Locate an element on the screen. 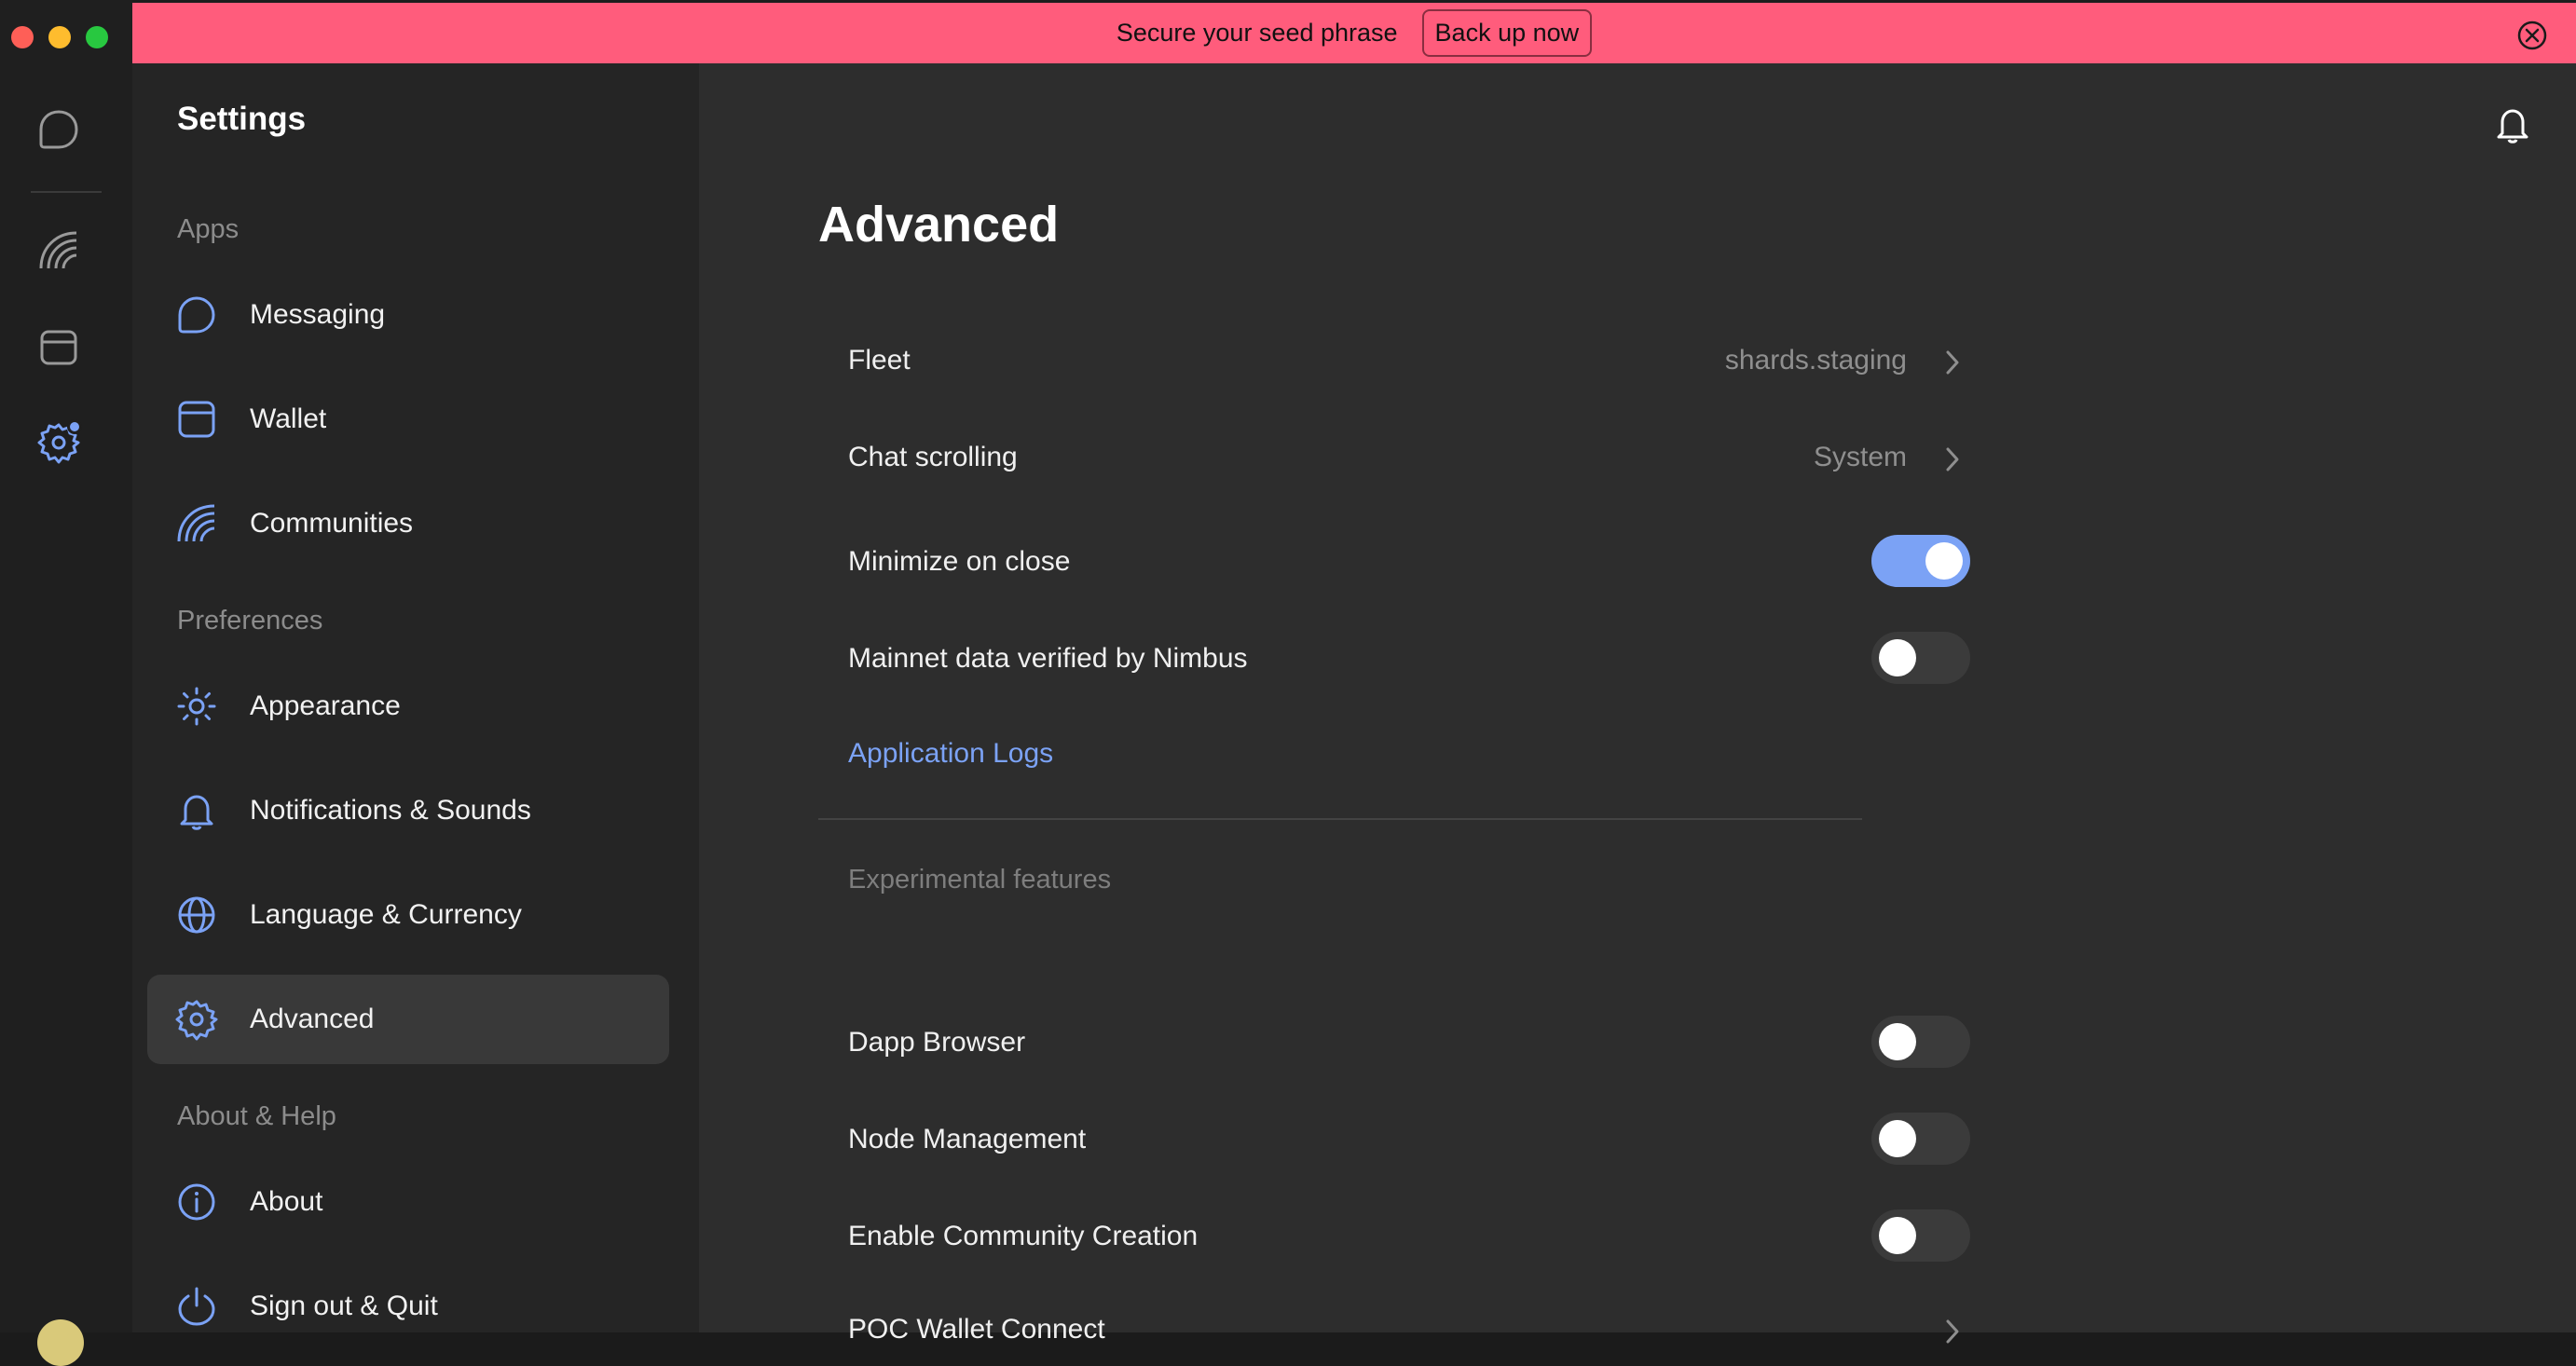 The height and width of the screenshot is (1366, 2576). sidebar-item-label: Notifications & Sounds is located at coordinates (390, 811).